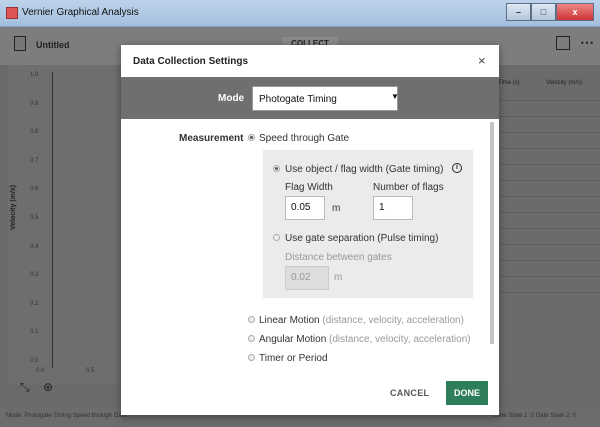 Image resolution: width=600 pixels, height=427 pixels. Describe the element at coordinates (509, 83) in the screenshot. I see `table-header-time: Time (s)` at that location.